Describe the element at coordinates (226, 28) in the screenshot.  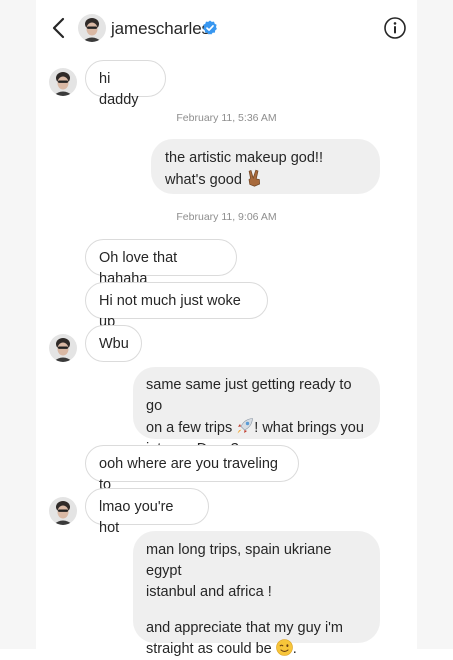
I see `chat-header: jamescharles` at that location.